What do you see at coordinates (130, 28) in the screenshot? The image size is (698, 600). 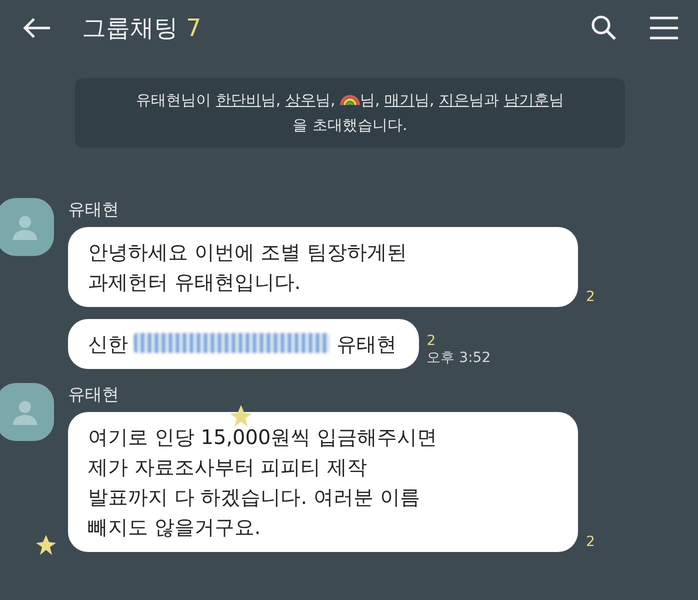 I see `chat-title: 그룹채팅` at bounding box center [130, 28].